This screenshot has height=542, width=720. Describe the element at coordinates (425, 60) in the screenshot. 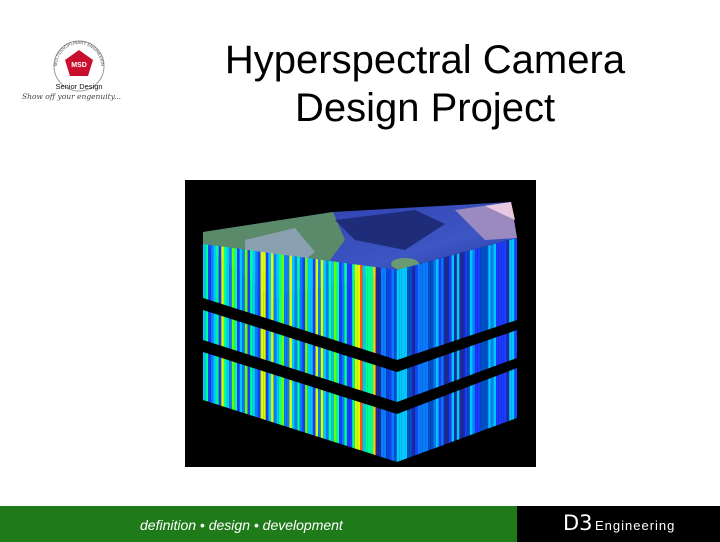

I see `slide-title-line-1: Hyperspectral Camera` at that location.